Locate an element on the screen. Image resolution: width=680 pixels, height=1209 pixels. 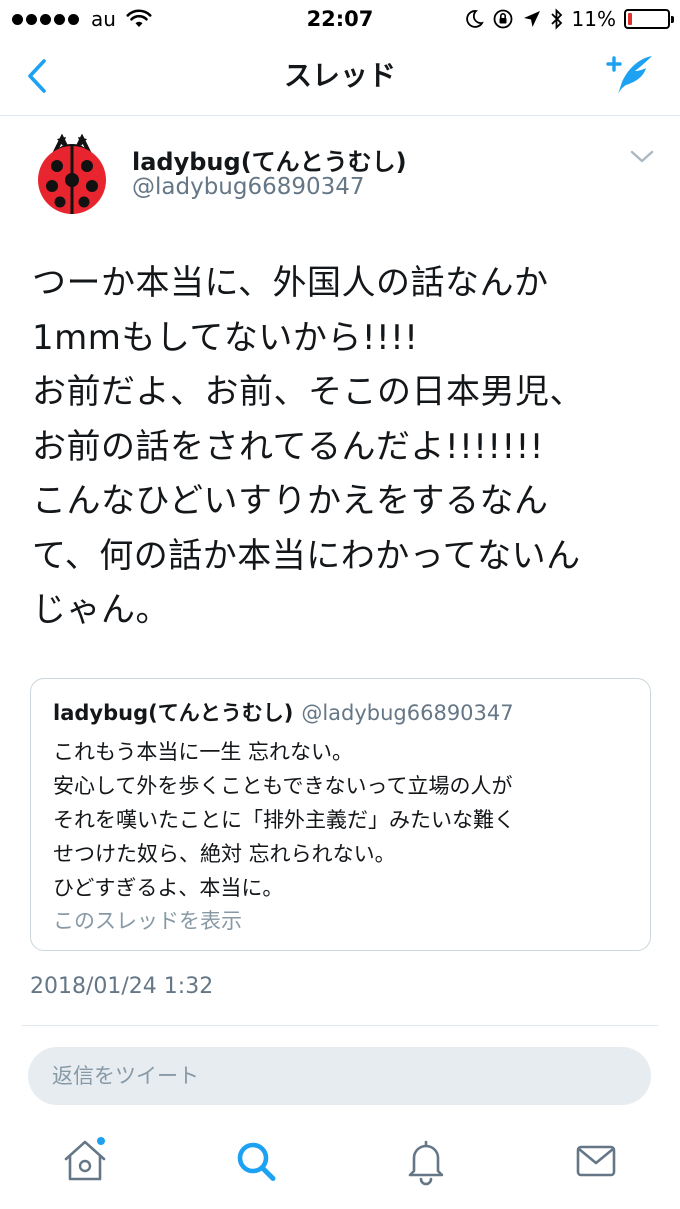
author-handle: @ladybug66890347 is located at coordinates (248, 187).